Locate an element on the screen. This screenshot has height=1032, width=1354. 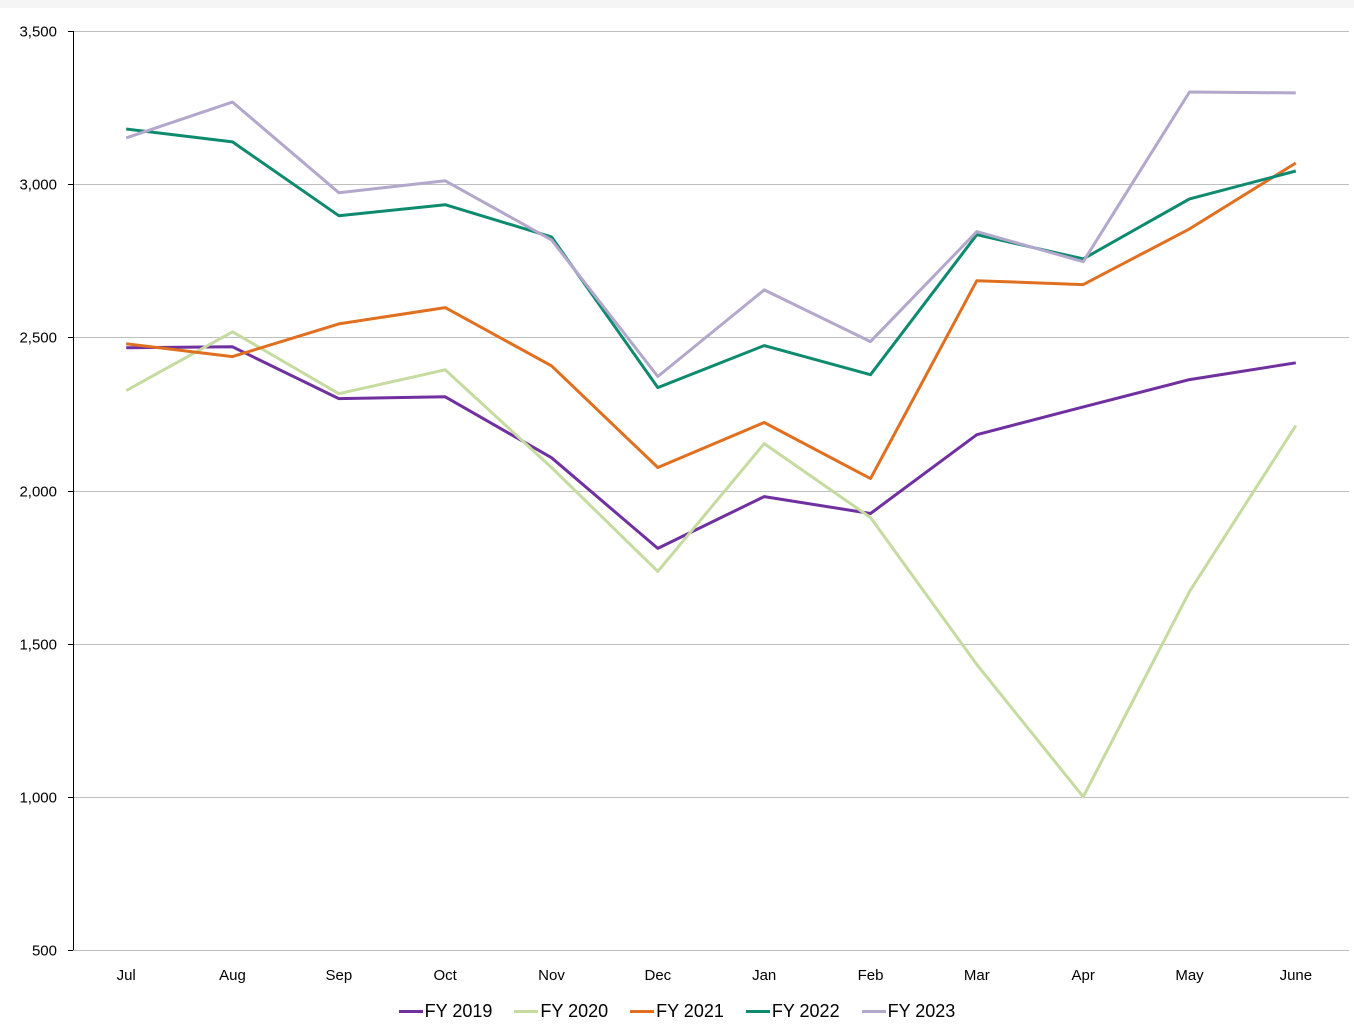
y-tick-label: 3,000 is located at coordinates (38, 185).